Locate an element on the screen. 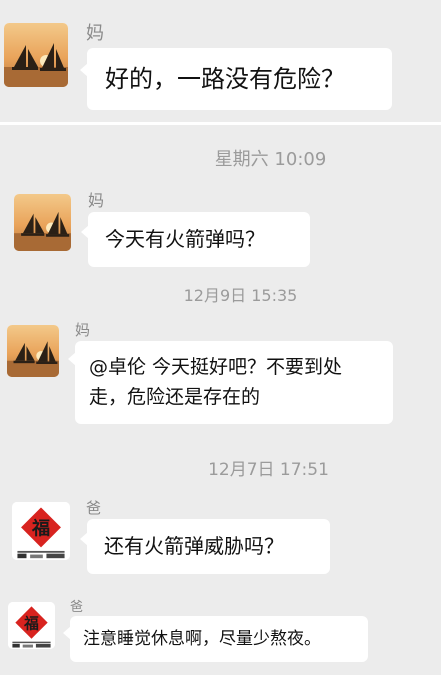 Image resolution: width=441 pixels, height=675 pixels. message-bubble: 注意睡觉休息啊，尽量少熬夜。 is located at coordinates (215, 639).